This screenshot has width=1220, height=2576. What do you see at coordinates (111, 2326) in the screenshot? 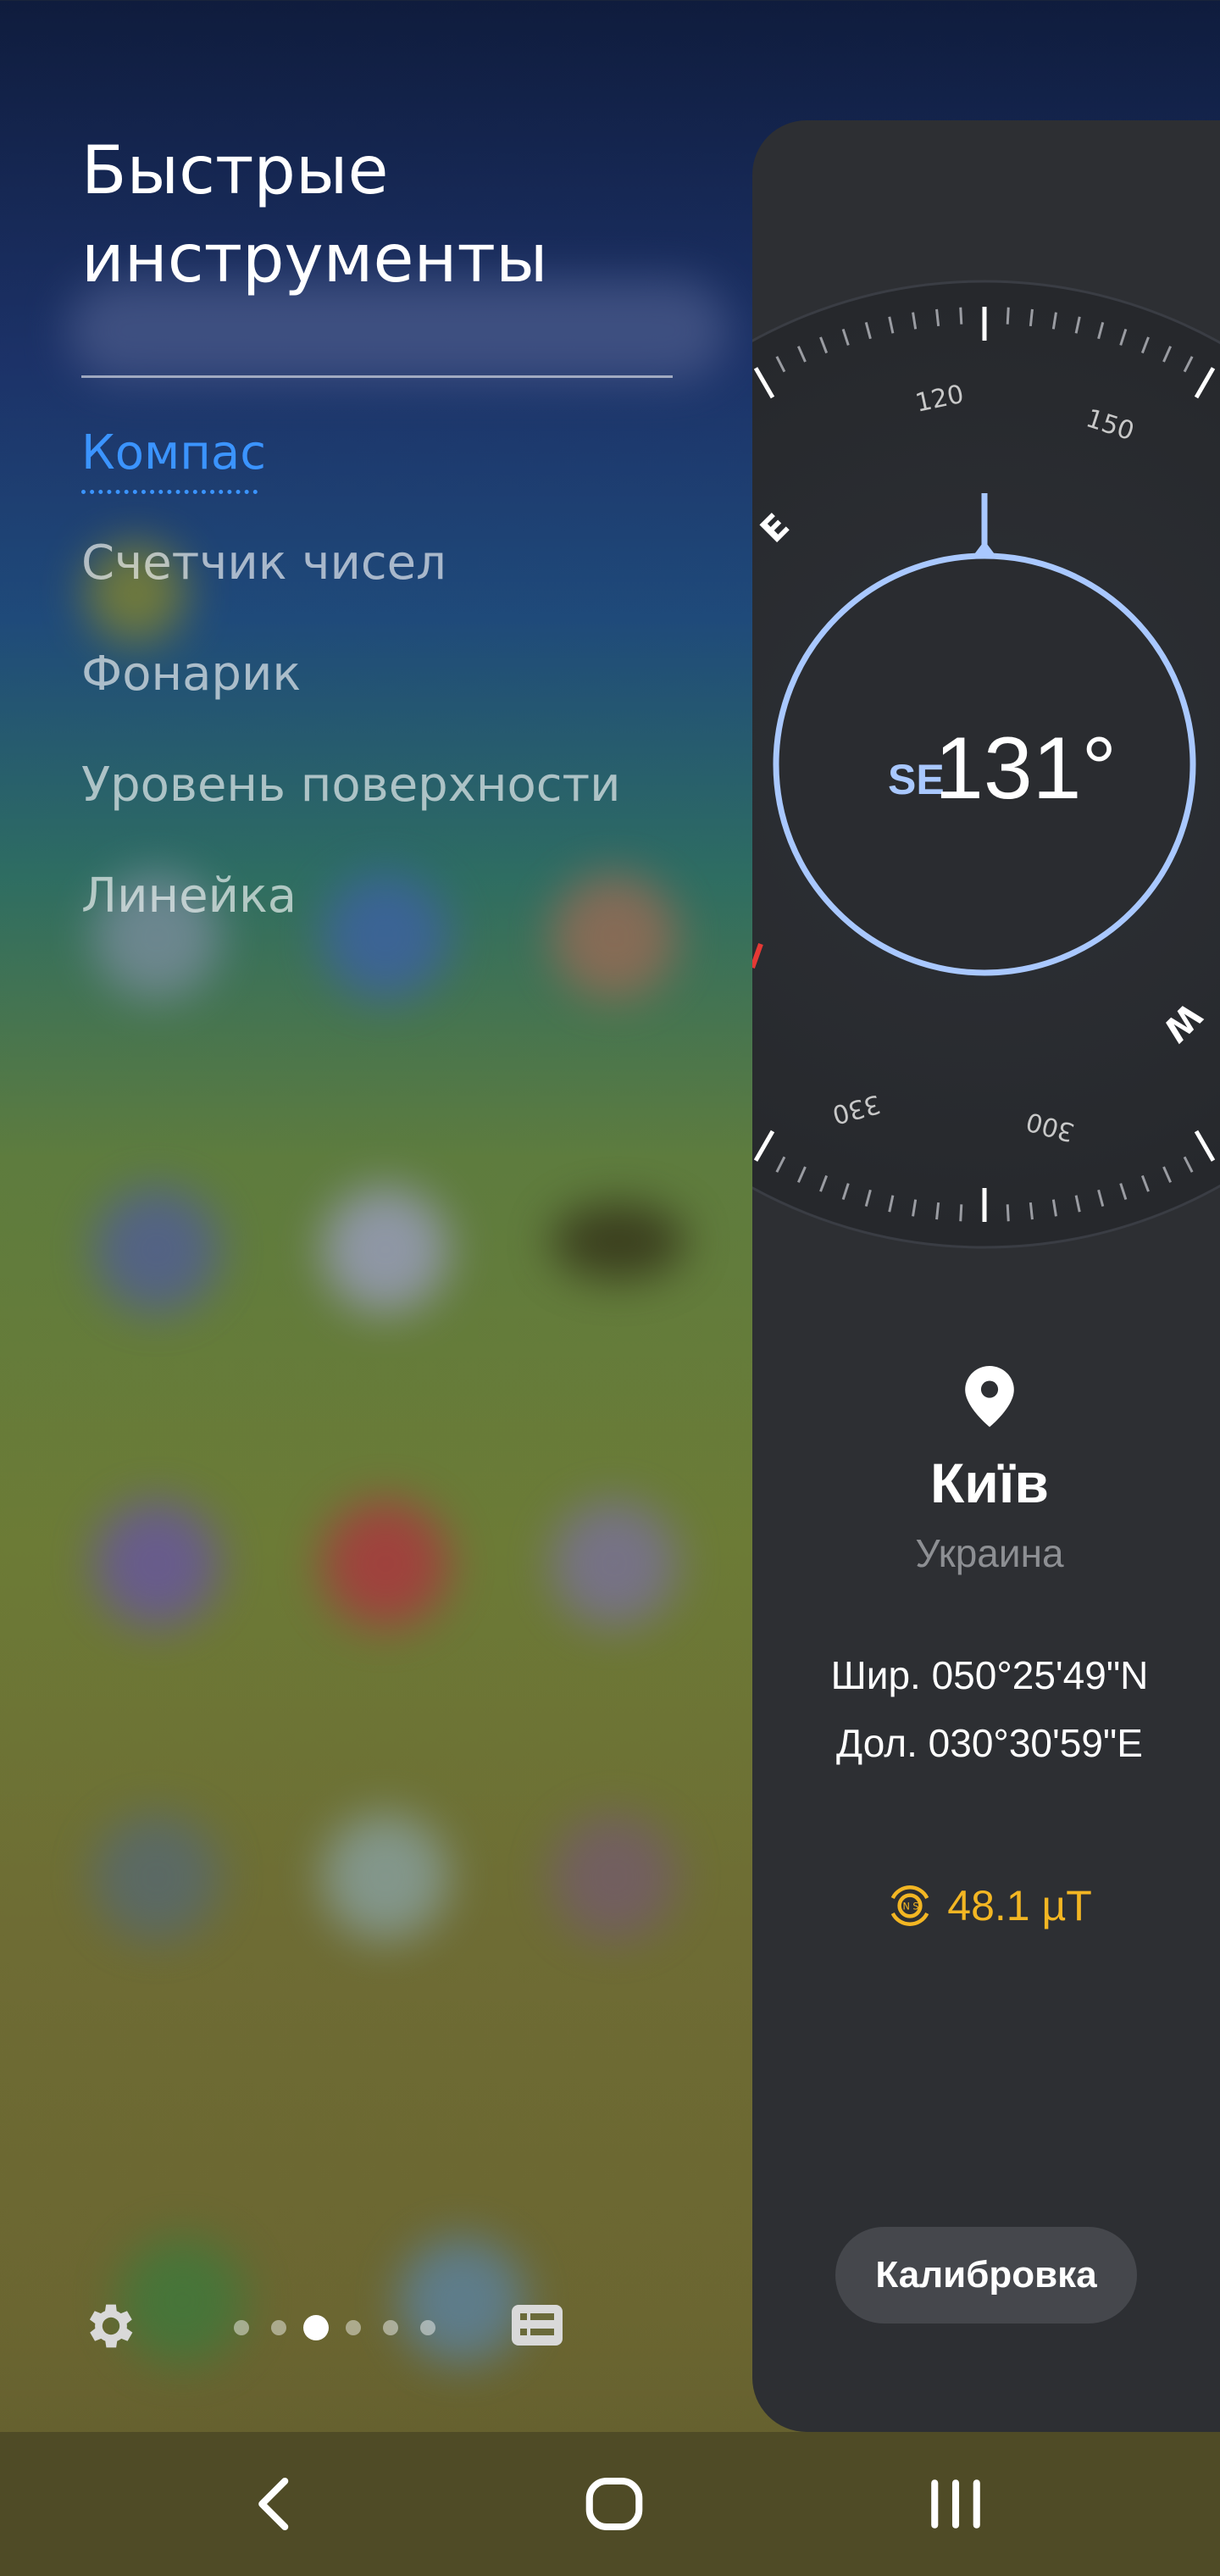
I see `gear-icon` at bounding box center [111, 2326].